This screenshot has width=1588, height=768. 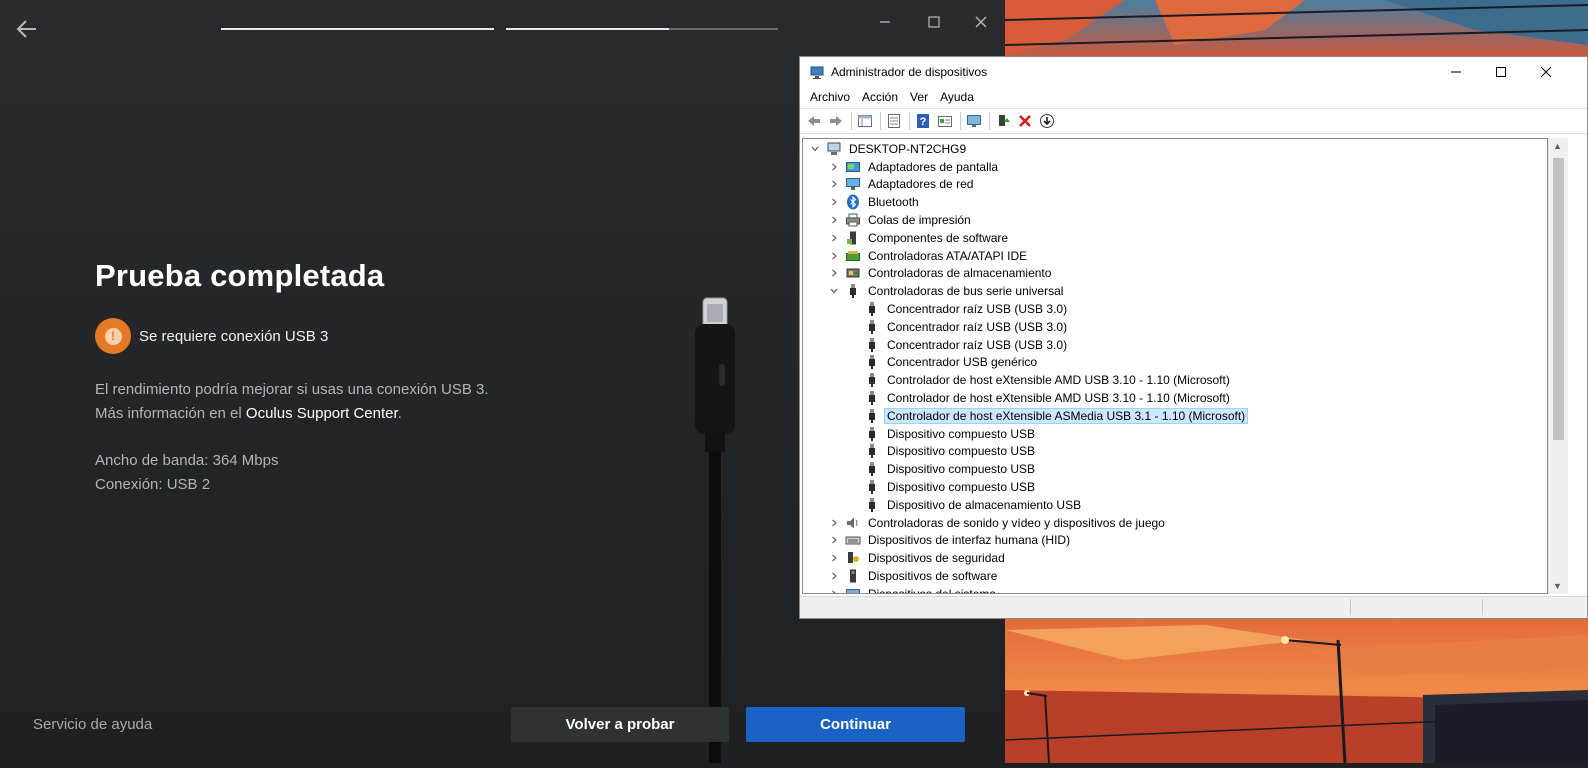 I want to click on continue-button: Continuar, so click(x=855, y=724).